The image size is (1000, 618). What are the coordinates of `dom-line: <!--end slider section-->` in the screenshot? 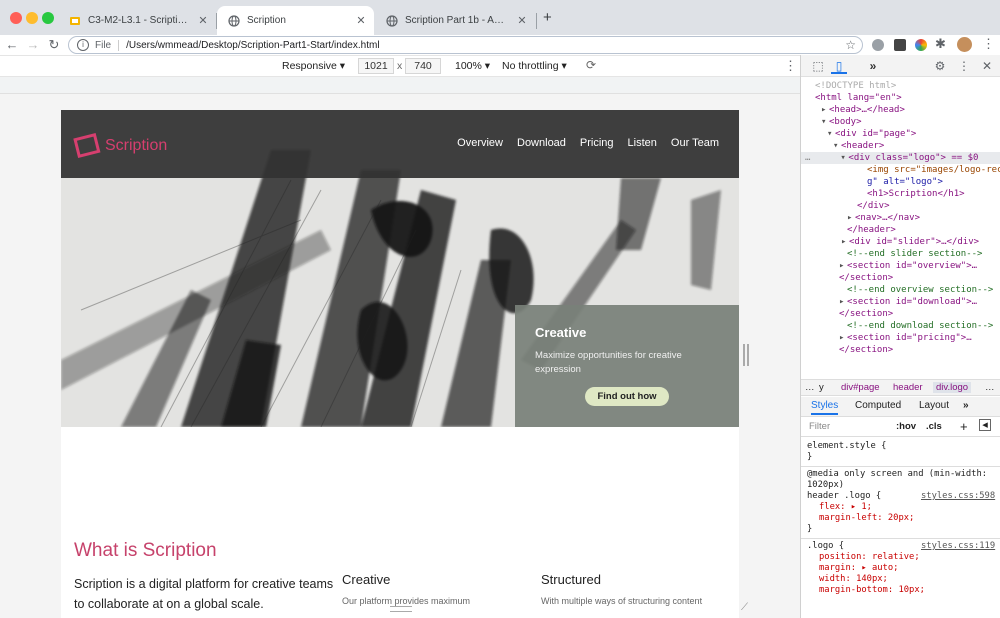 It's located at (914, 254).